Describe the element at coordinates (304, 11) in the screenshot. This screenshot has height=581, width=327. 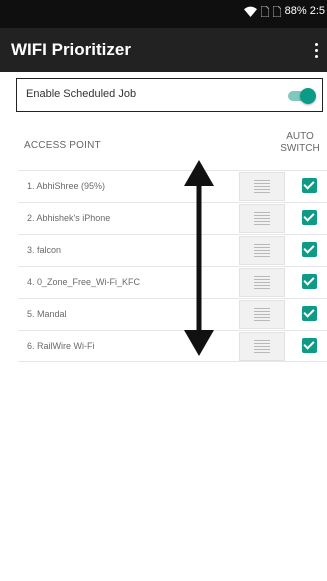
I see `battery-time-text: 88% 2:5` at that location.